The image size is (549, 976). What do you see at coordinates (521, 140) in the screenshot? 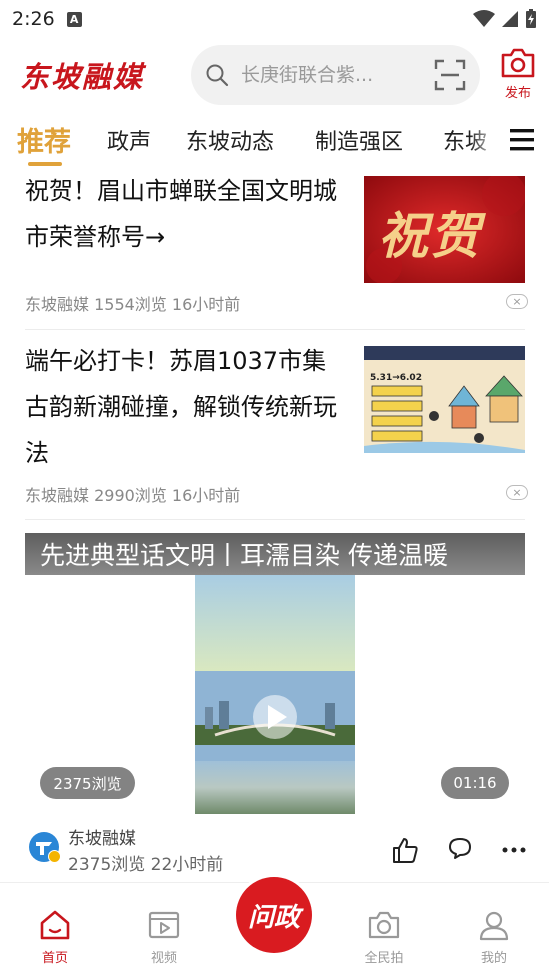
I see `channel-menu-icon` at bounding box center [521, 140].